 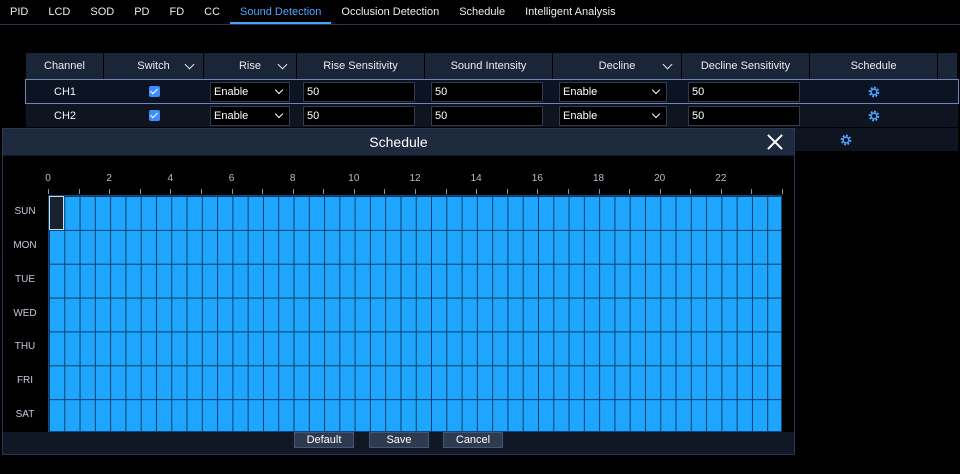 What do you see at coordinates (746, 66) in the screenshot?
I see `header-decline-sensitivity: Decline Sensitivity` at bounding box center [746, 66].